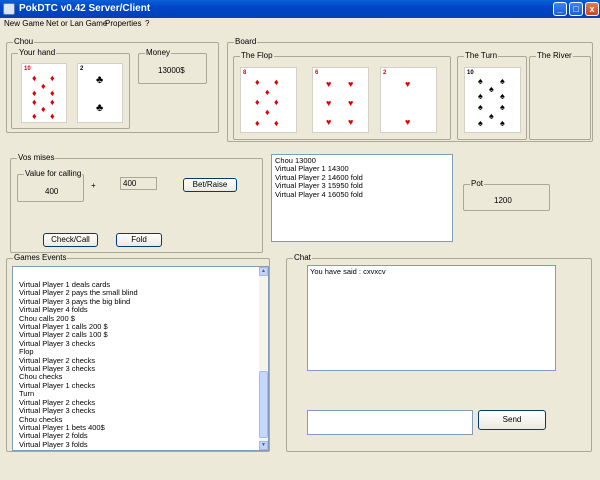 This screenshot has width=600, height=480. I want to click on events-group-label: Games Events, so click(40, 258).